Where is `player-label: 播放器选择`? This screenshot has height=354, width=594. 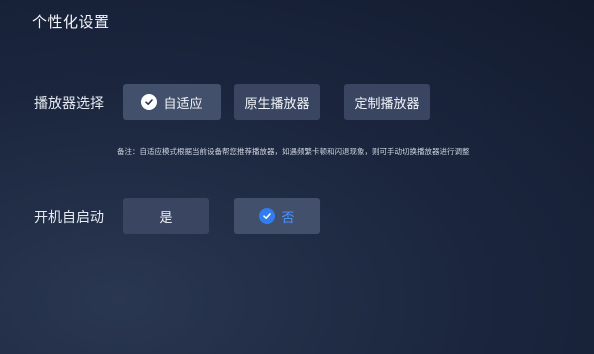 player-label: 播放器选择 is located at coordinates (69, 104).